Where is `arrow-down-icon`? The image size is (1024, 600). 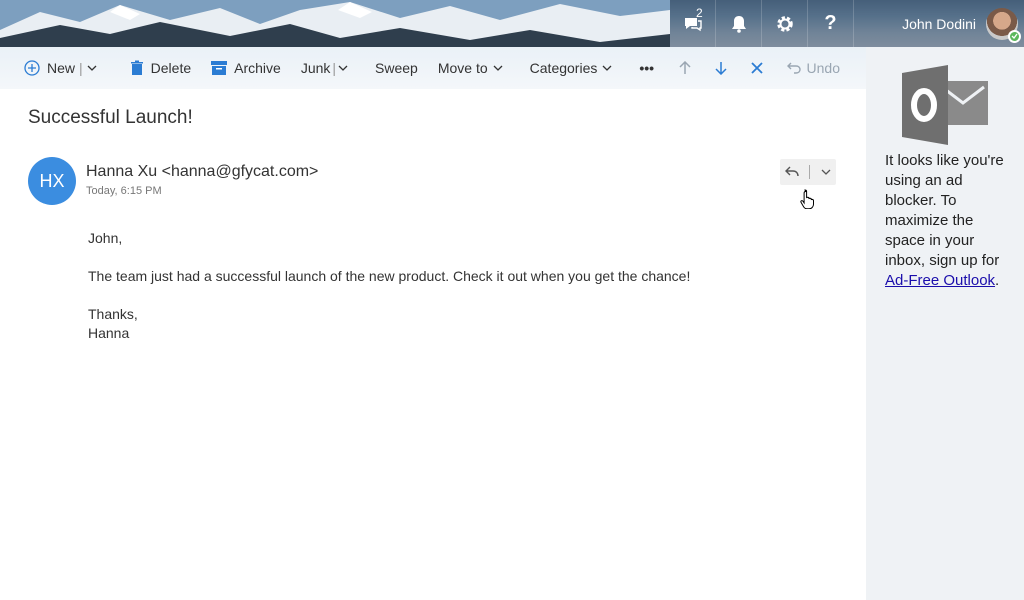
arrow-down-icon is located at coordinates (721, 68).